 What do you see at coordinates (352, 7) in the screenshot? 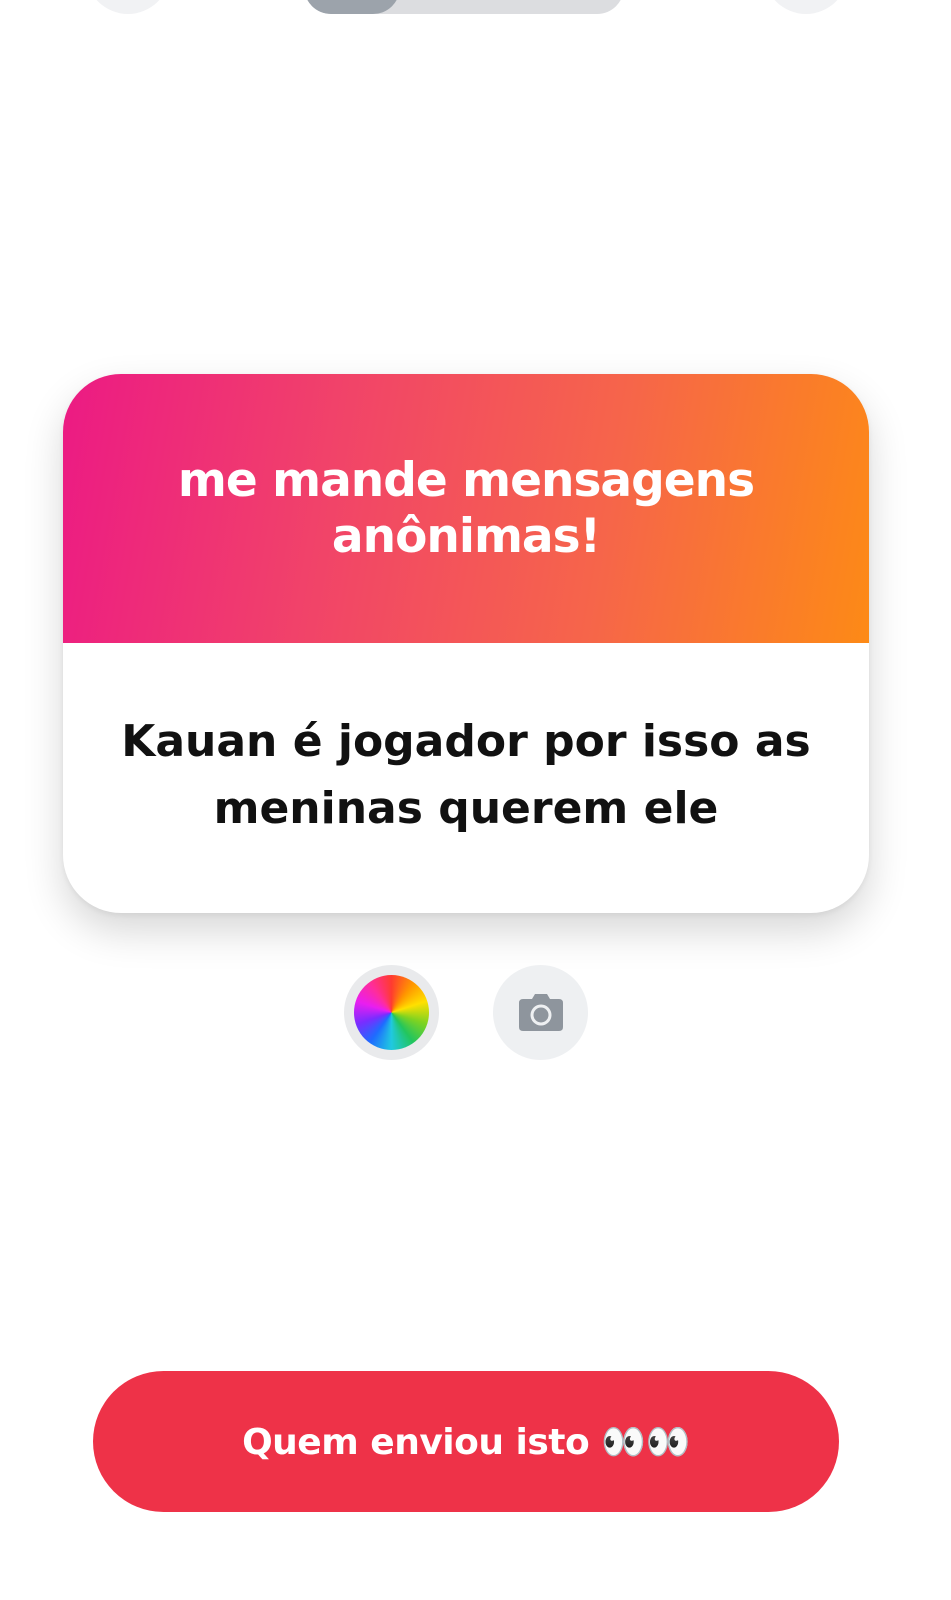
I see `progress-fill` at bounding box center [352, 7].